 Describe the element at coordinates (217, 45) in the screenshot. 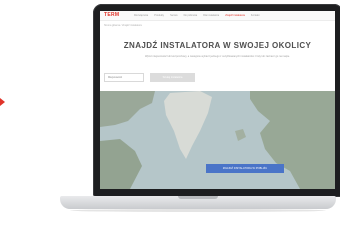

I see `page-title: ZNAJDŹ INSTALATORA W SWOJEJ OKOLICY` at that location.